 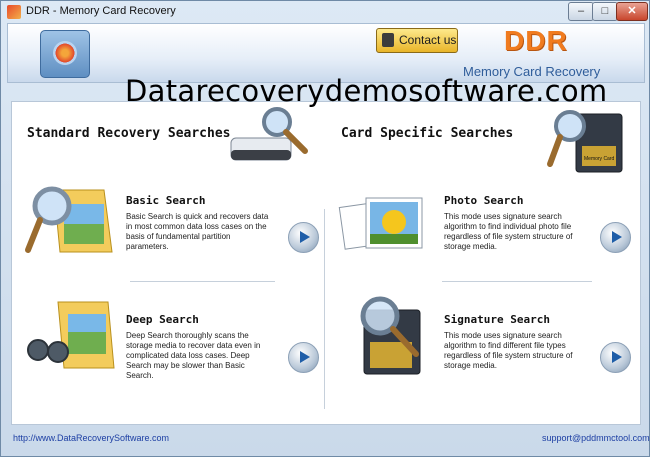 What do you see at coordinates (497, 319) in the screenshot?
I see `signature-search-title: Signature Search` at bounding box center [497, 319].